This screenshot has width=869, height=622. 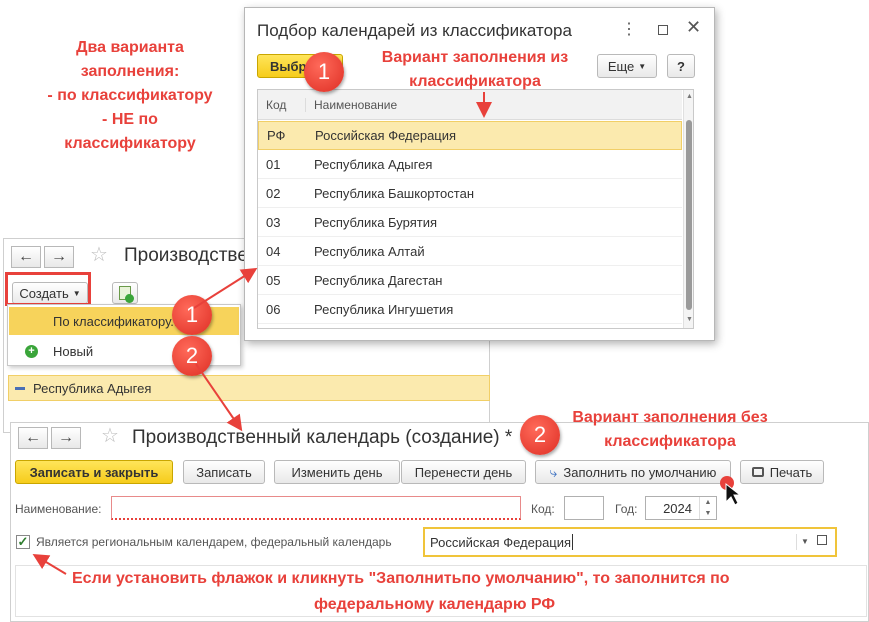 I want to click on arrow-to-form, so click(x=219, y=397).